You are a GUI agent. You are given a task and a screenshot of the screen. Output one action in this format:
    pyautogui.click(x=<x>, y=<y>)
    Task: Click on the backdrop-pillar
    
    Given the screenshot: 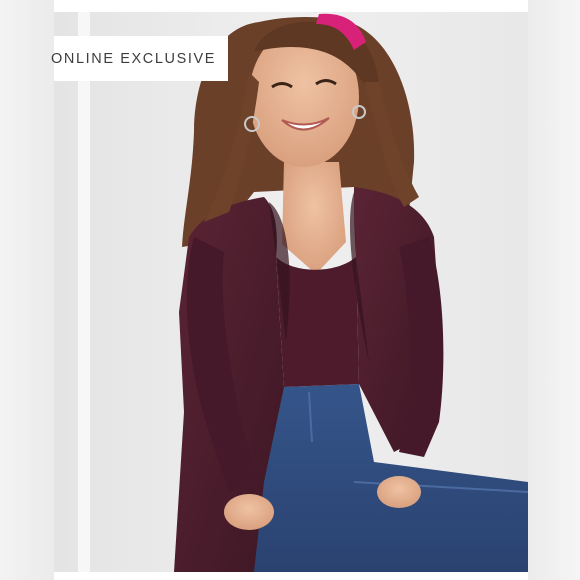 What is the action you would take?
    pyautogui.click(x=84, y=292)
    